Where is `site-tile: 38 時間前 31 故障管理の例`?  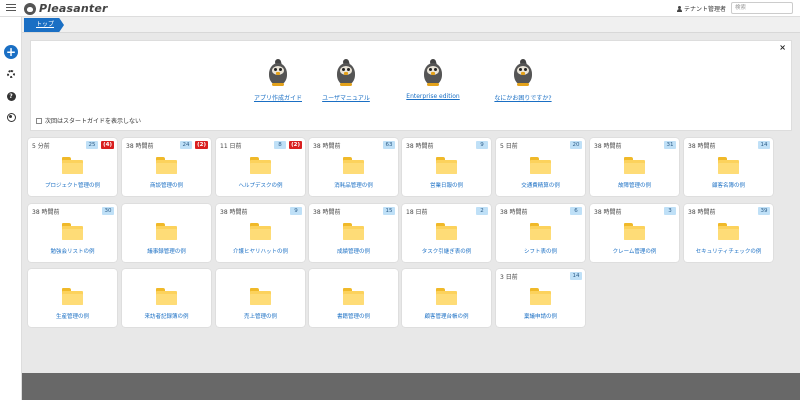 site-tile: 38 時間前 31 故障管理の例 is located at coordinates (634, 167).